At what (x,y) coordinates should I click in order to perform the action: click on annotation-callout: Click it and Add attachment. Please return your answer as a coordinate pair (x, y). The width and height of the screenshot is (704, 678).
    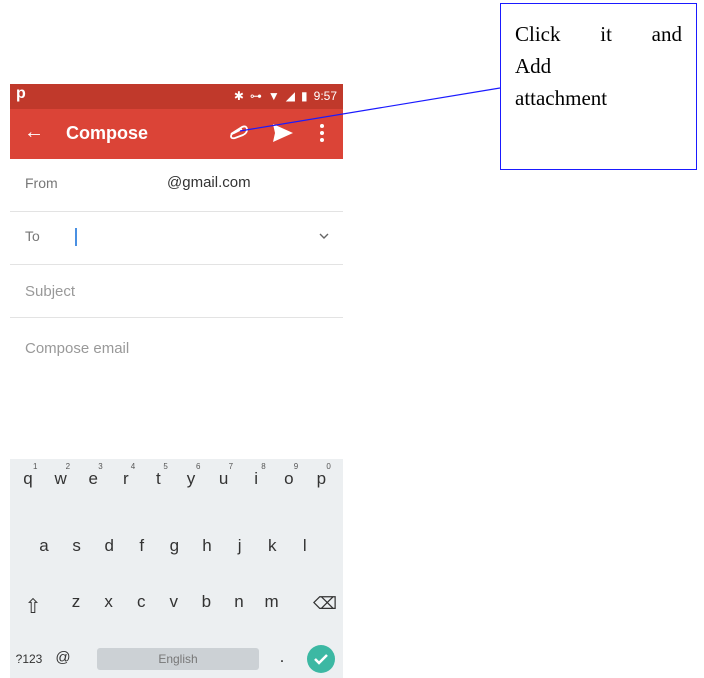
    Looking at the image, I should click on (598, 86).